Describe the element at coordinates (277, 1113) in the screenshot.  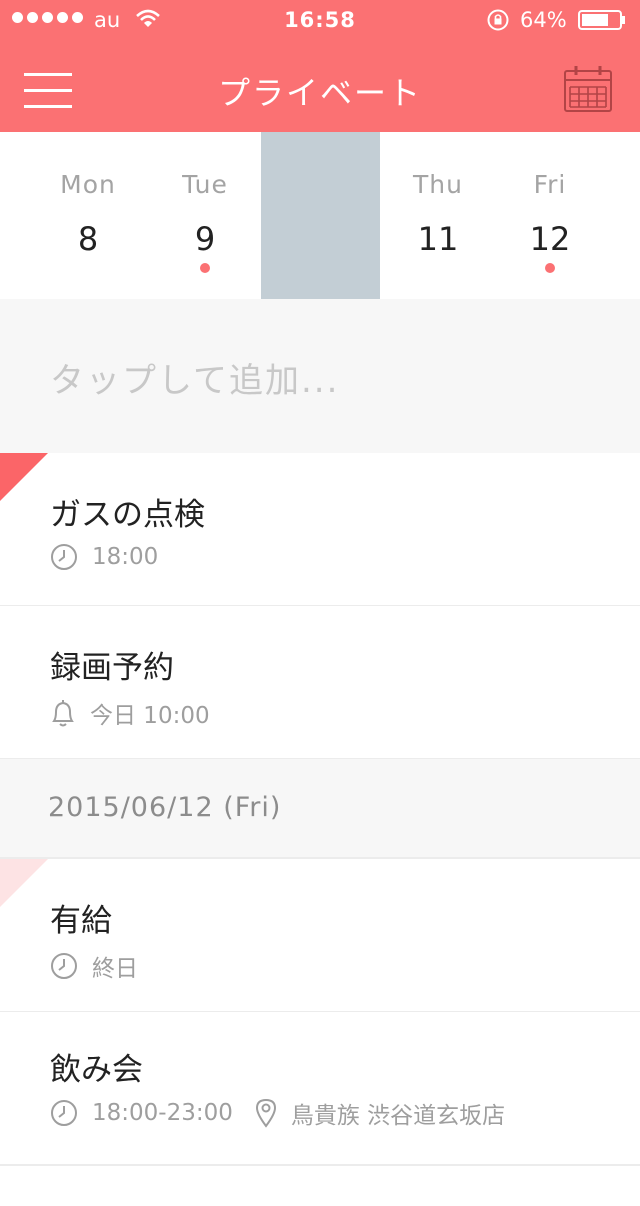
I see `event-meta: 18:00-23:00 鳥貴族 渋谷道玄坂店` at that location.